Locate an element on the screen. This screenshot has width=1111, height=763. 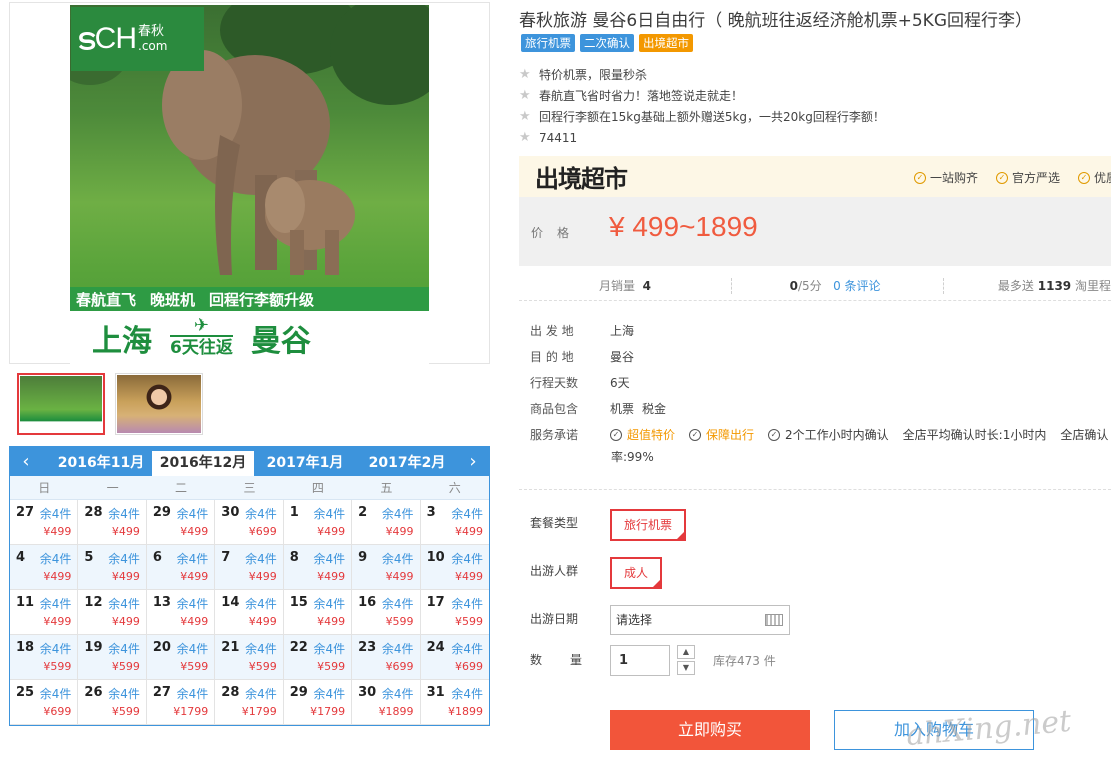
banner-item: 春航直飞 is located at coordinates (106, 299).